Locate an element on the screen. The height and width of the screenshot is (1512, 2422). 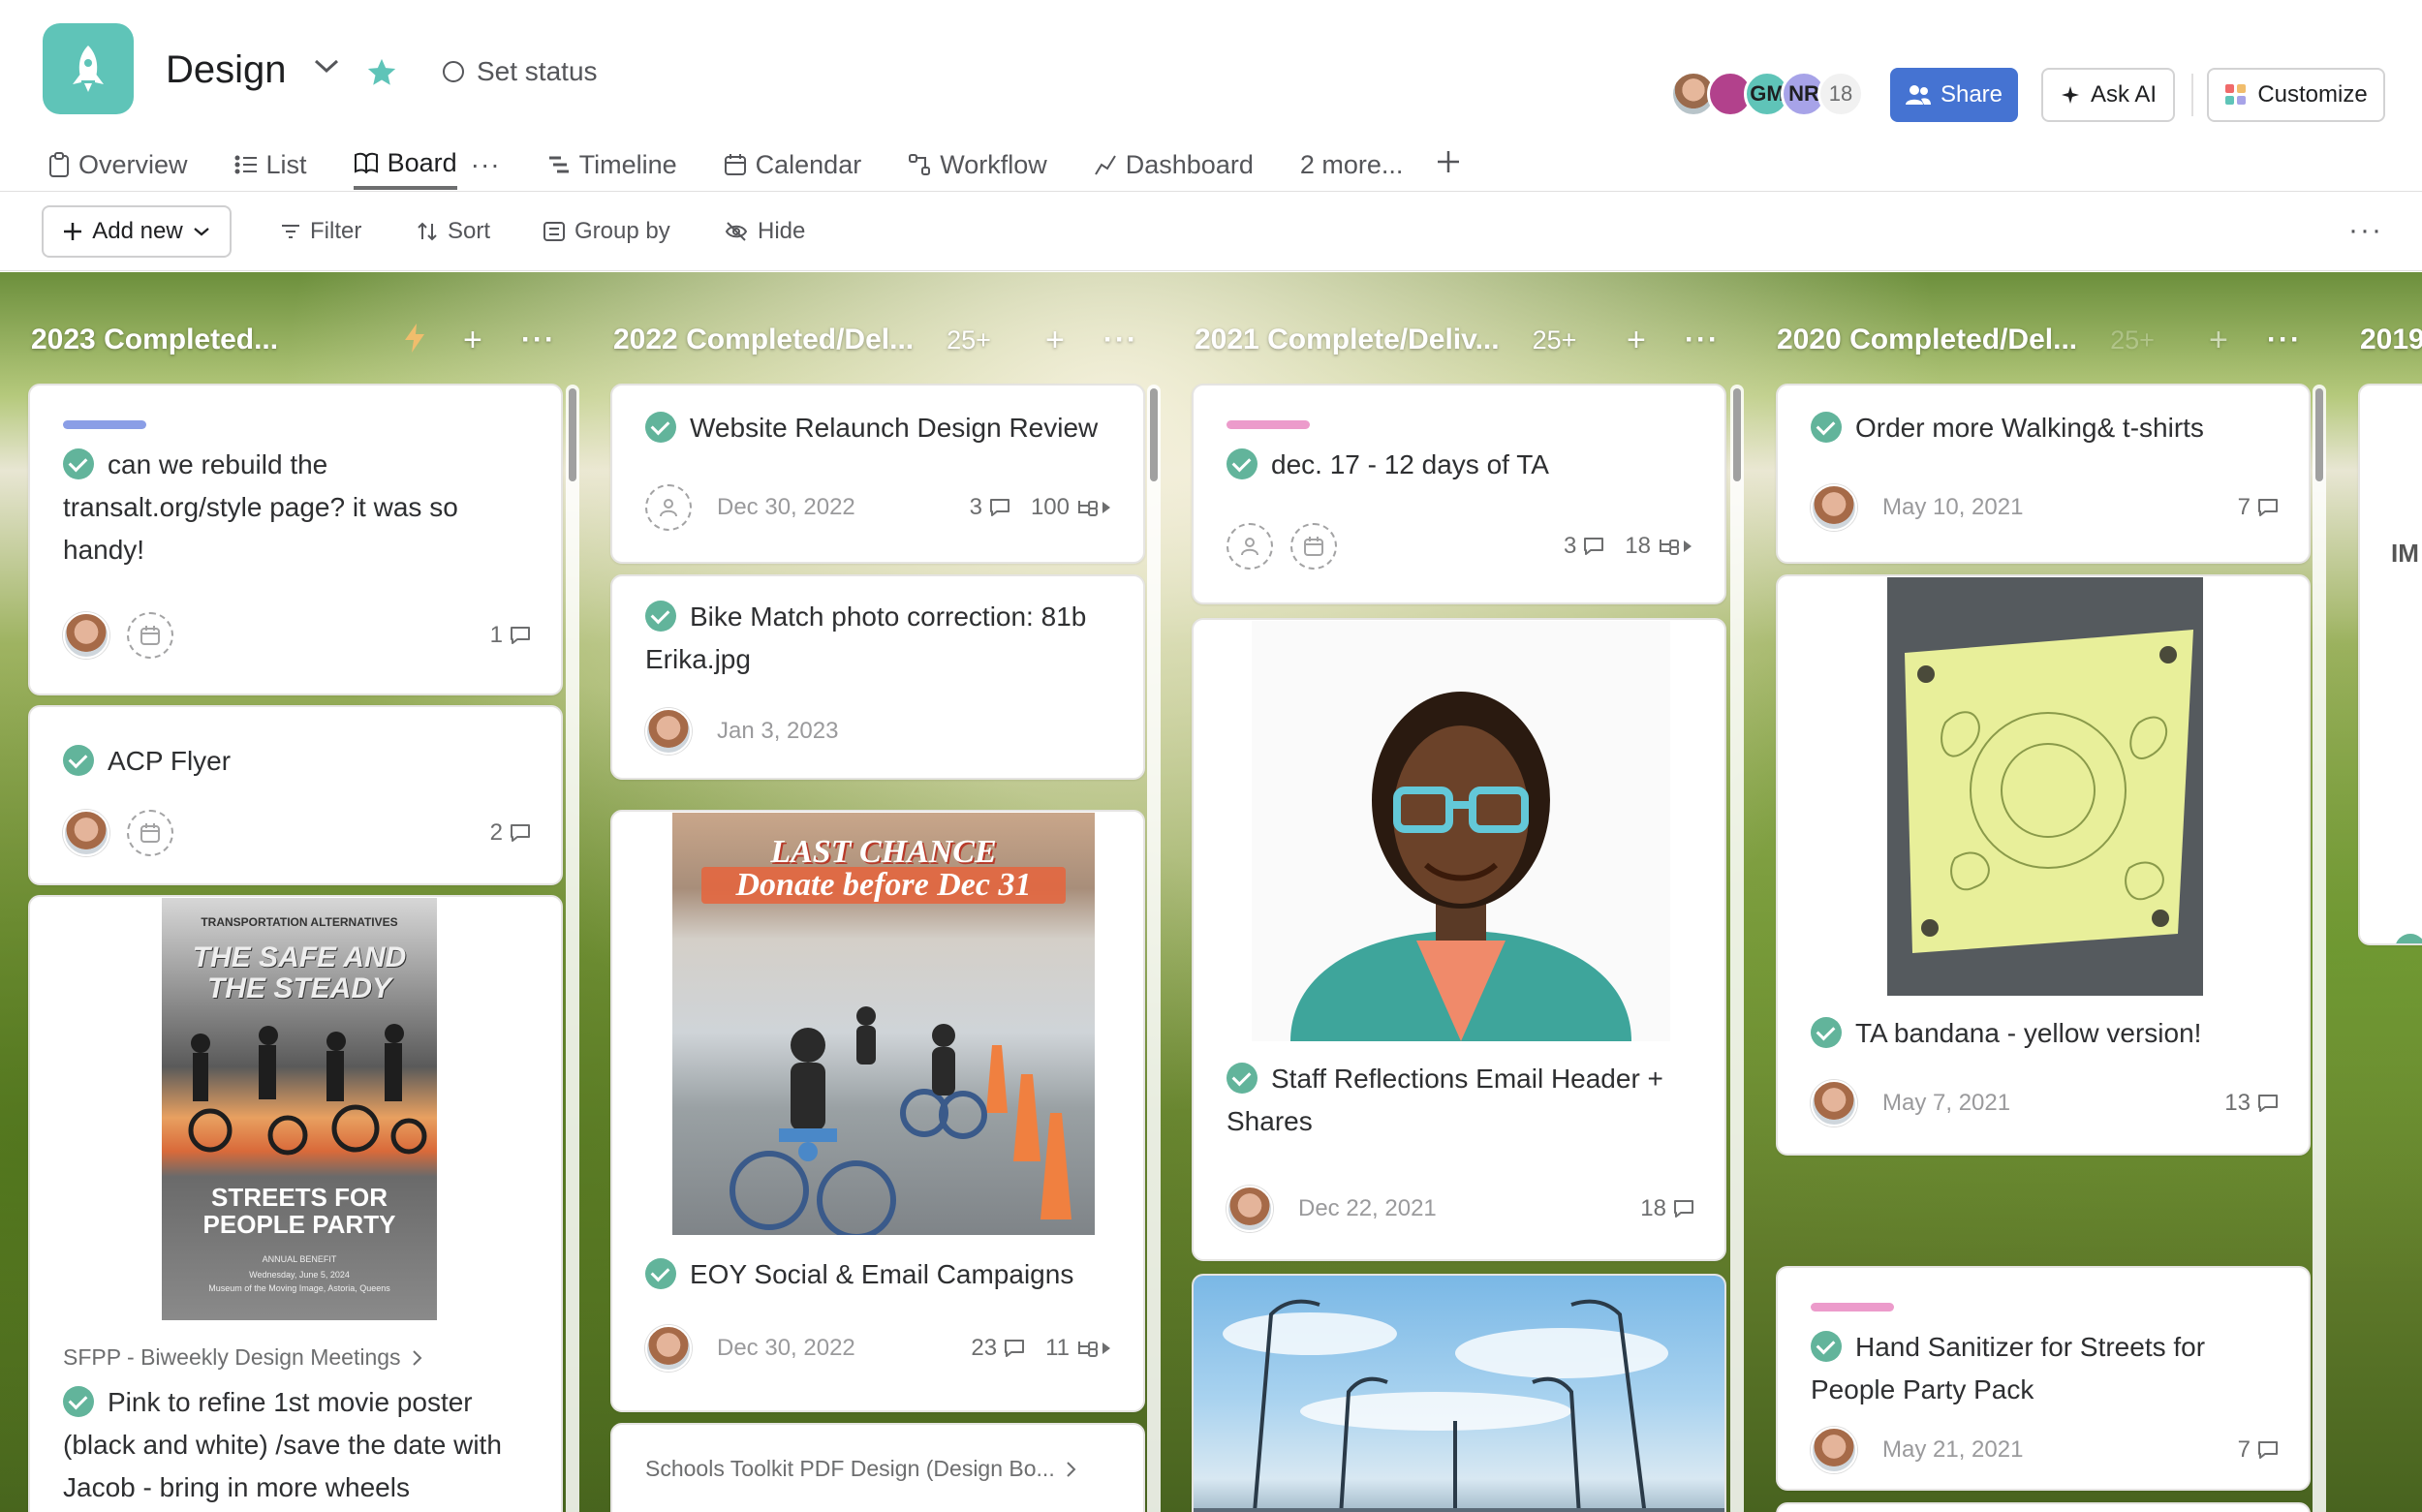
customize-button: Customize is located at coordinates (2296, 95).